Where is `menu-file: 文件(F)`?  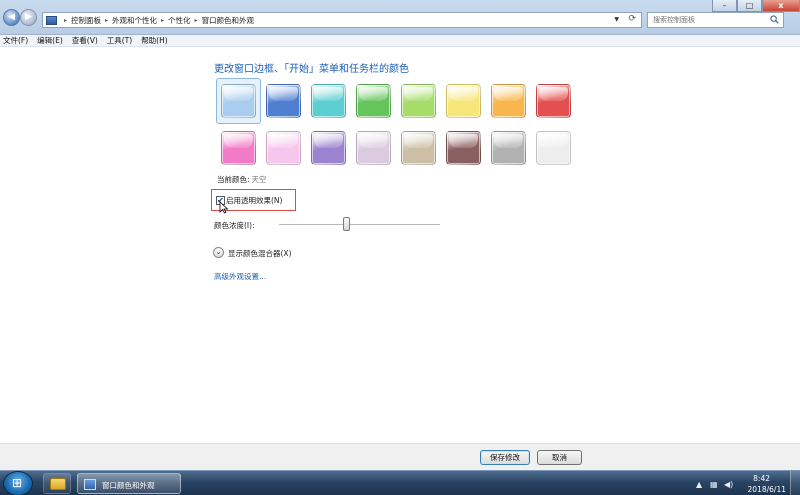
menu-file: 文件(F) is located at coordinates (15, 40).